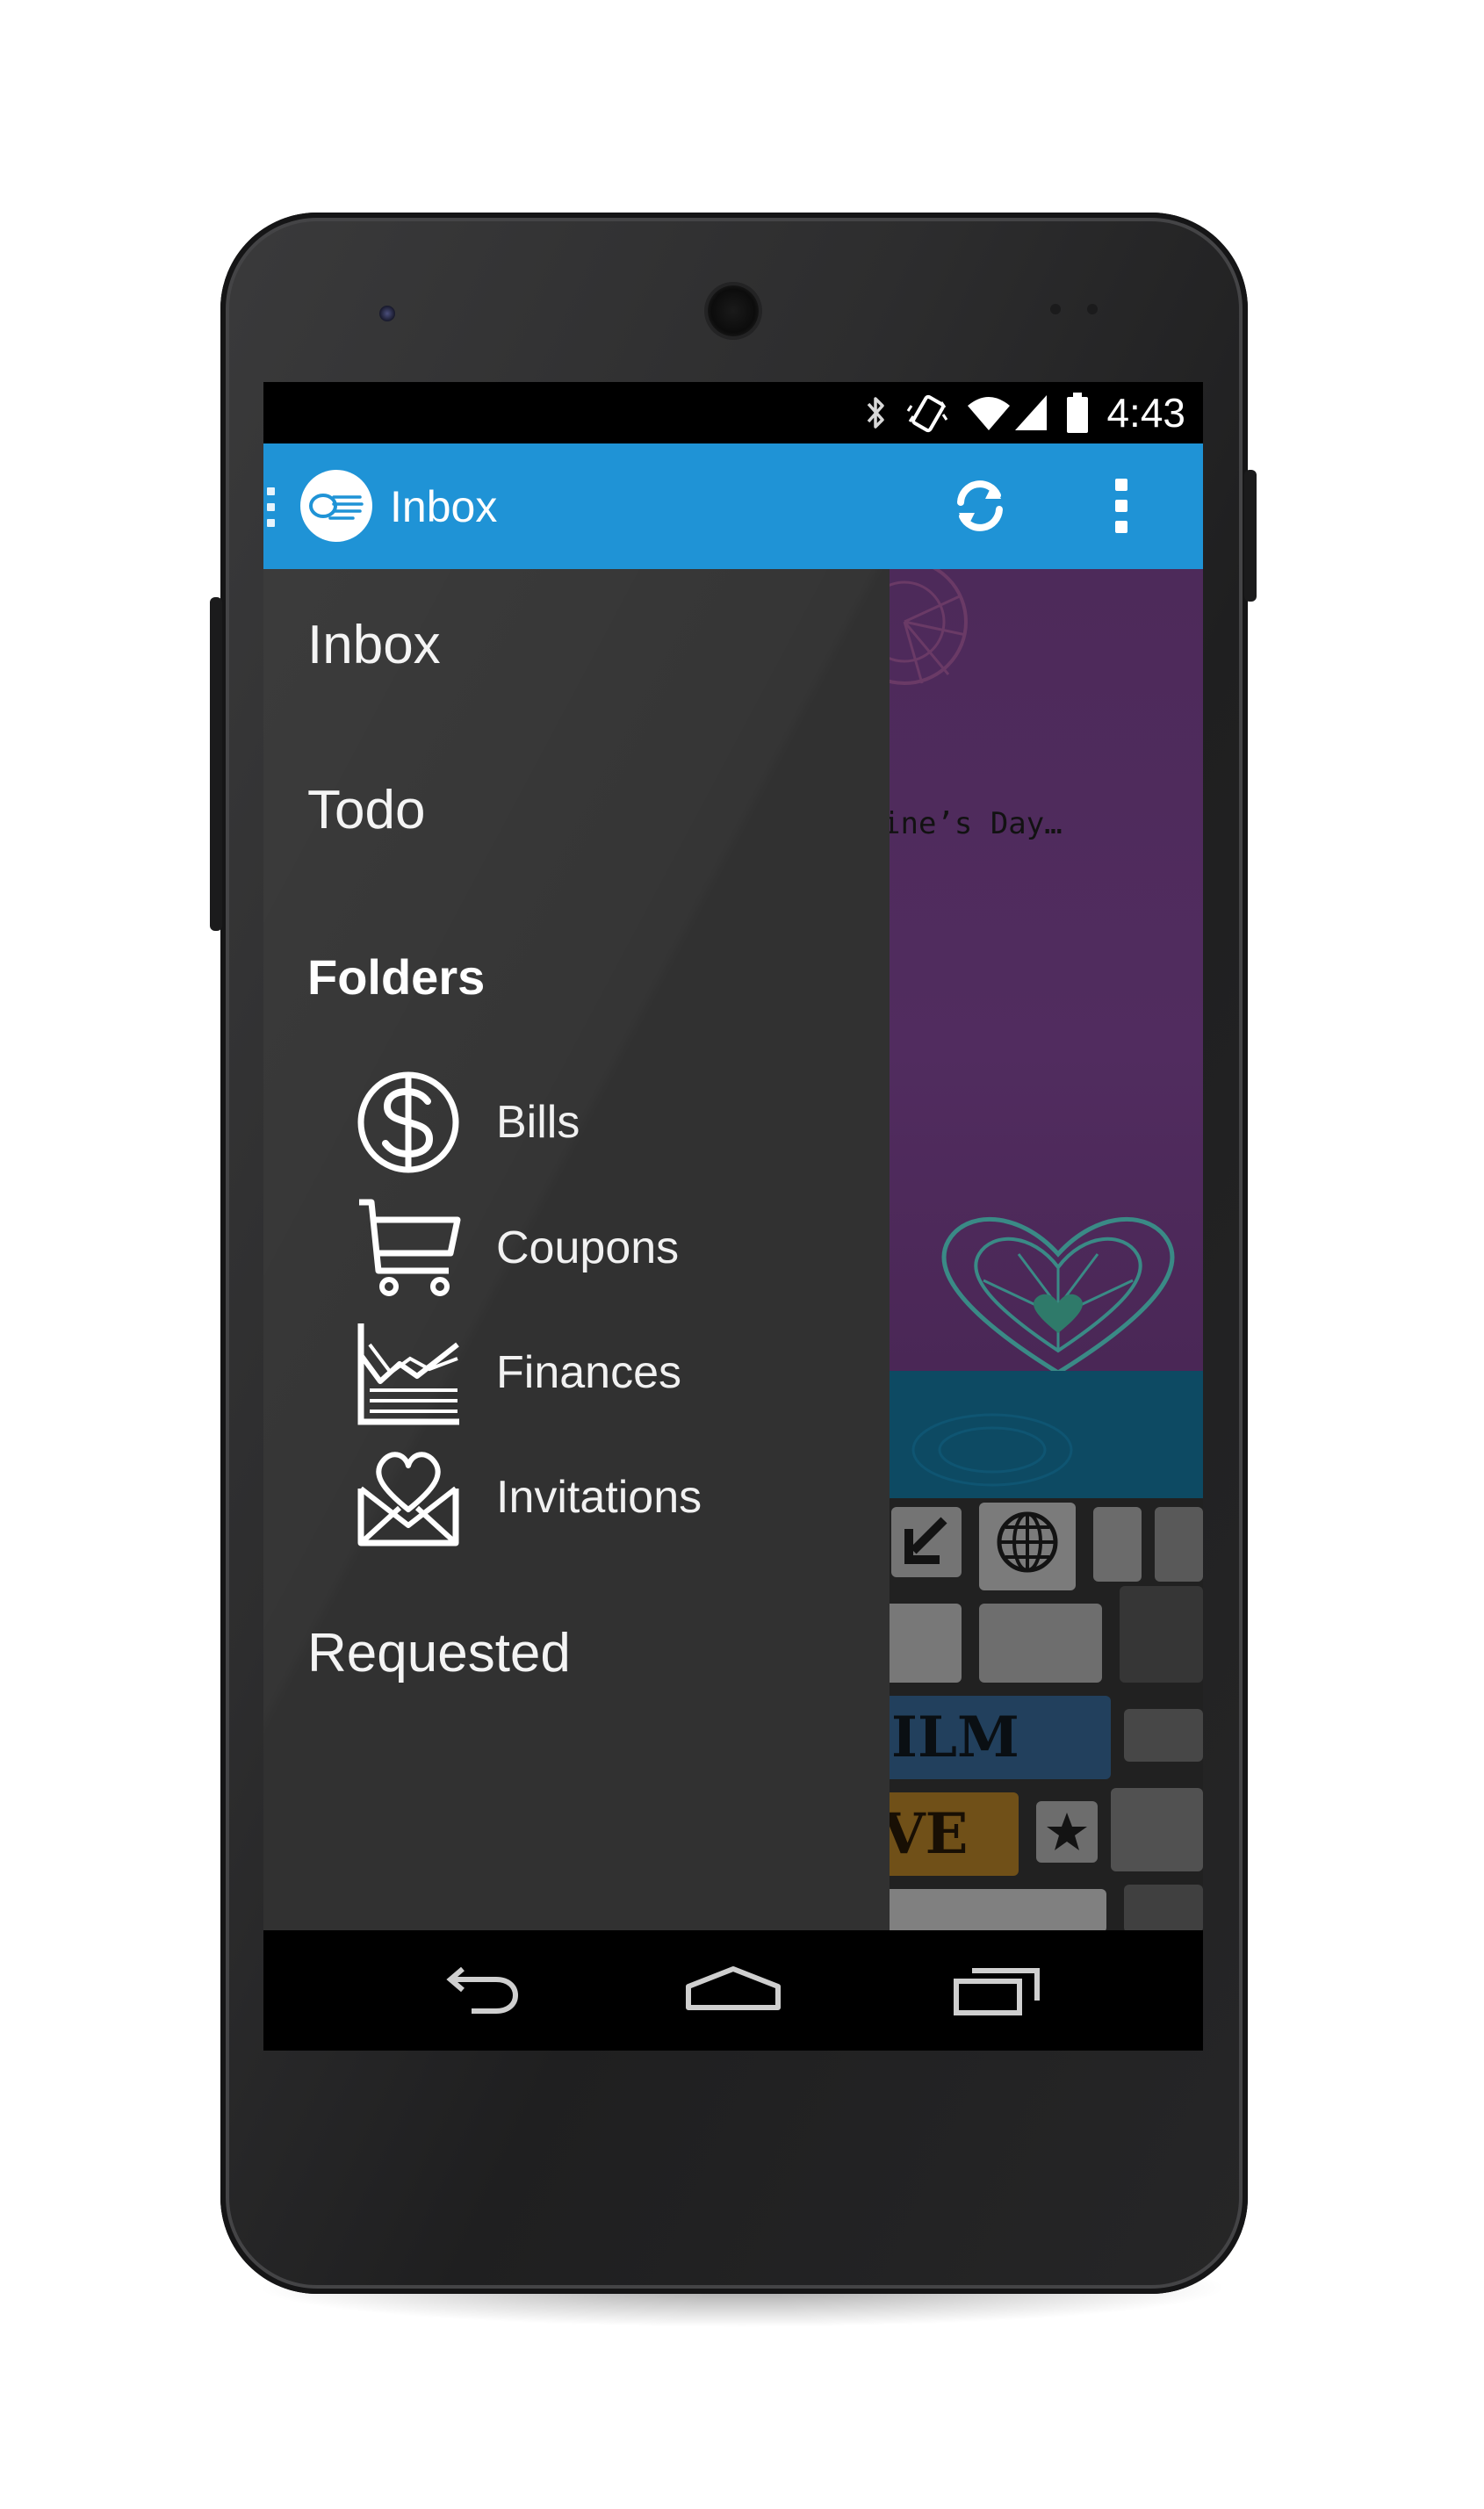 The width and height of the screenshot is (1484, 2509). Describe the element at coordinates (733, 412) in the screenshot. I see `status-bar: 4:43` at that location.